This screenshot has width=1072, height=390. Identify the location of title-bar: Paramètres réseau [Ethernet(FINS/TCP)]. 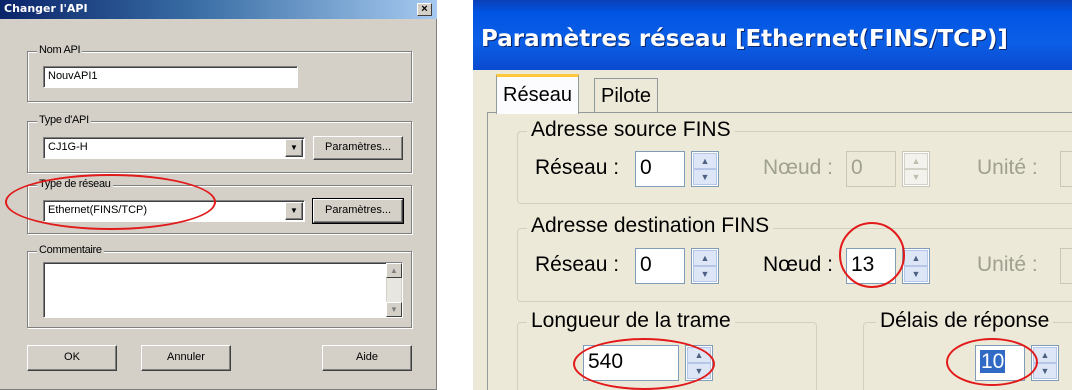
(772, 35).